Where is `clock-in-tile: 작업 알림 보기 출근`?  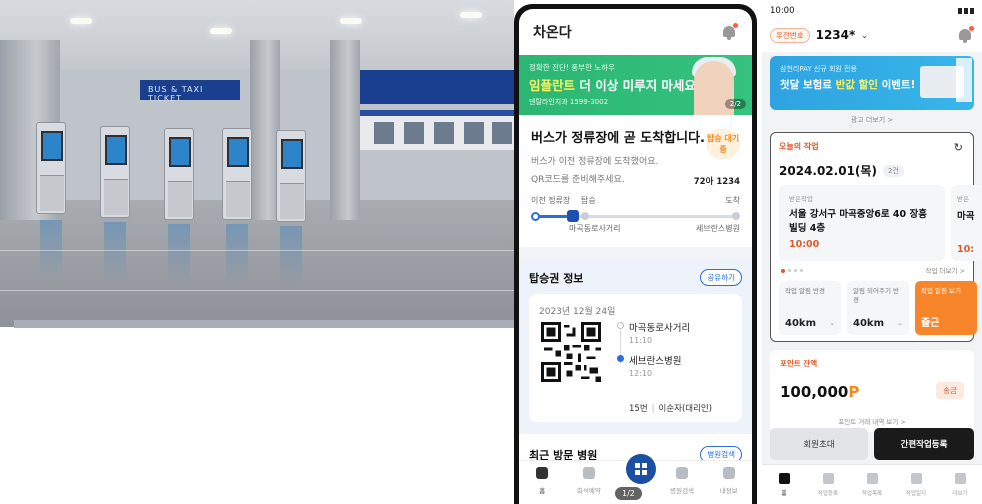 clock-in-tile: 작업 알림 보기 출근 is located at coordinates (946, 308).